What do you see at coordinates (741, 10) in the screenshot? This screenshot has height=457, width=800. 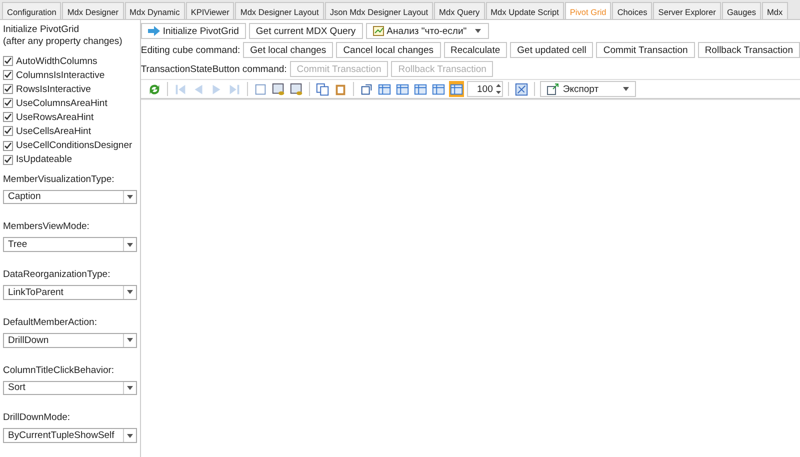 I see `tab: Gauges` at bounding box center [741, 10].